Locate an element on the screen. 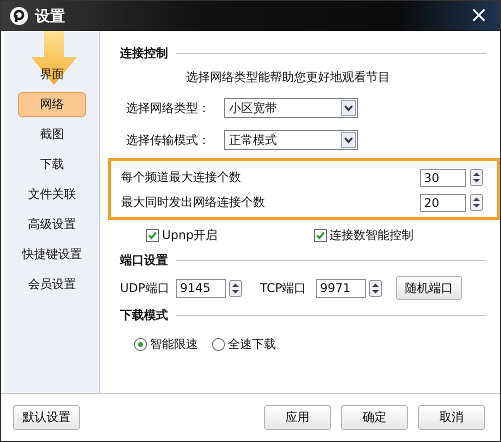 Image resolution: width=501 pixels, height=442 pixels. dialog-button: 取消 is located at coordinates (451, 417).